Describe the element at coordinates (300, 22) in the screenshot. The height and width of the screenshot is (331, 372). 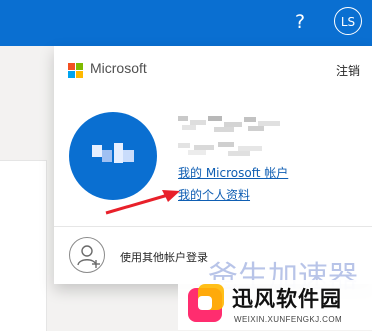
I see `help-icon: ?` at that location.